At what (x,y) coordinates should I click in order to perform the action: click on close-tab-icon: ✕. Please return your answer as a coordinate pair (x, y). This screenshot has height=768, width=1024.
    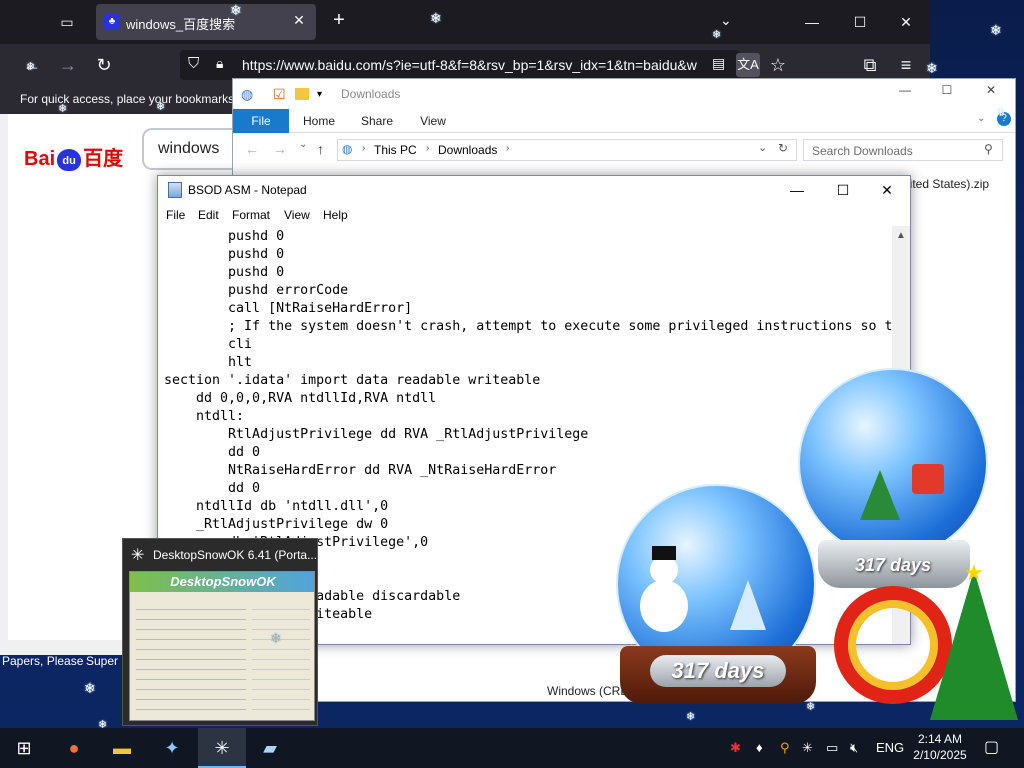
    Looking at the image, I should click on (299, 20).